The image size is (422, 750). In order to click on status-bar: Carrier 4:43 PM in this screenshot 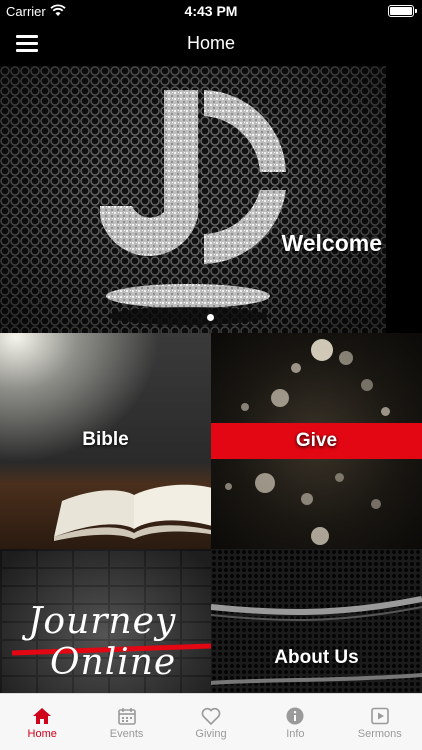, I will do `click(211, 11)`.